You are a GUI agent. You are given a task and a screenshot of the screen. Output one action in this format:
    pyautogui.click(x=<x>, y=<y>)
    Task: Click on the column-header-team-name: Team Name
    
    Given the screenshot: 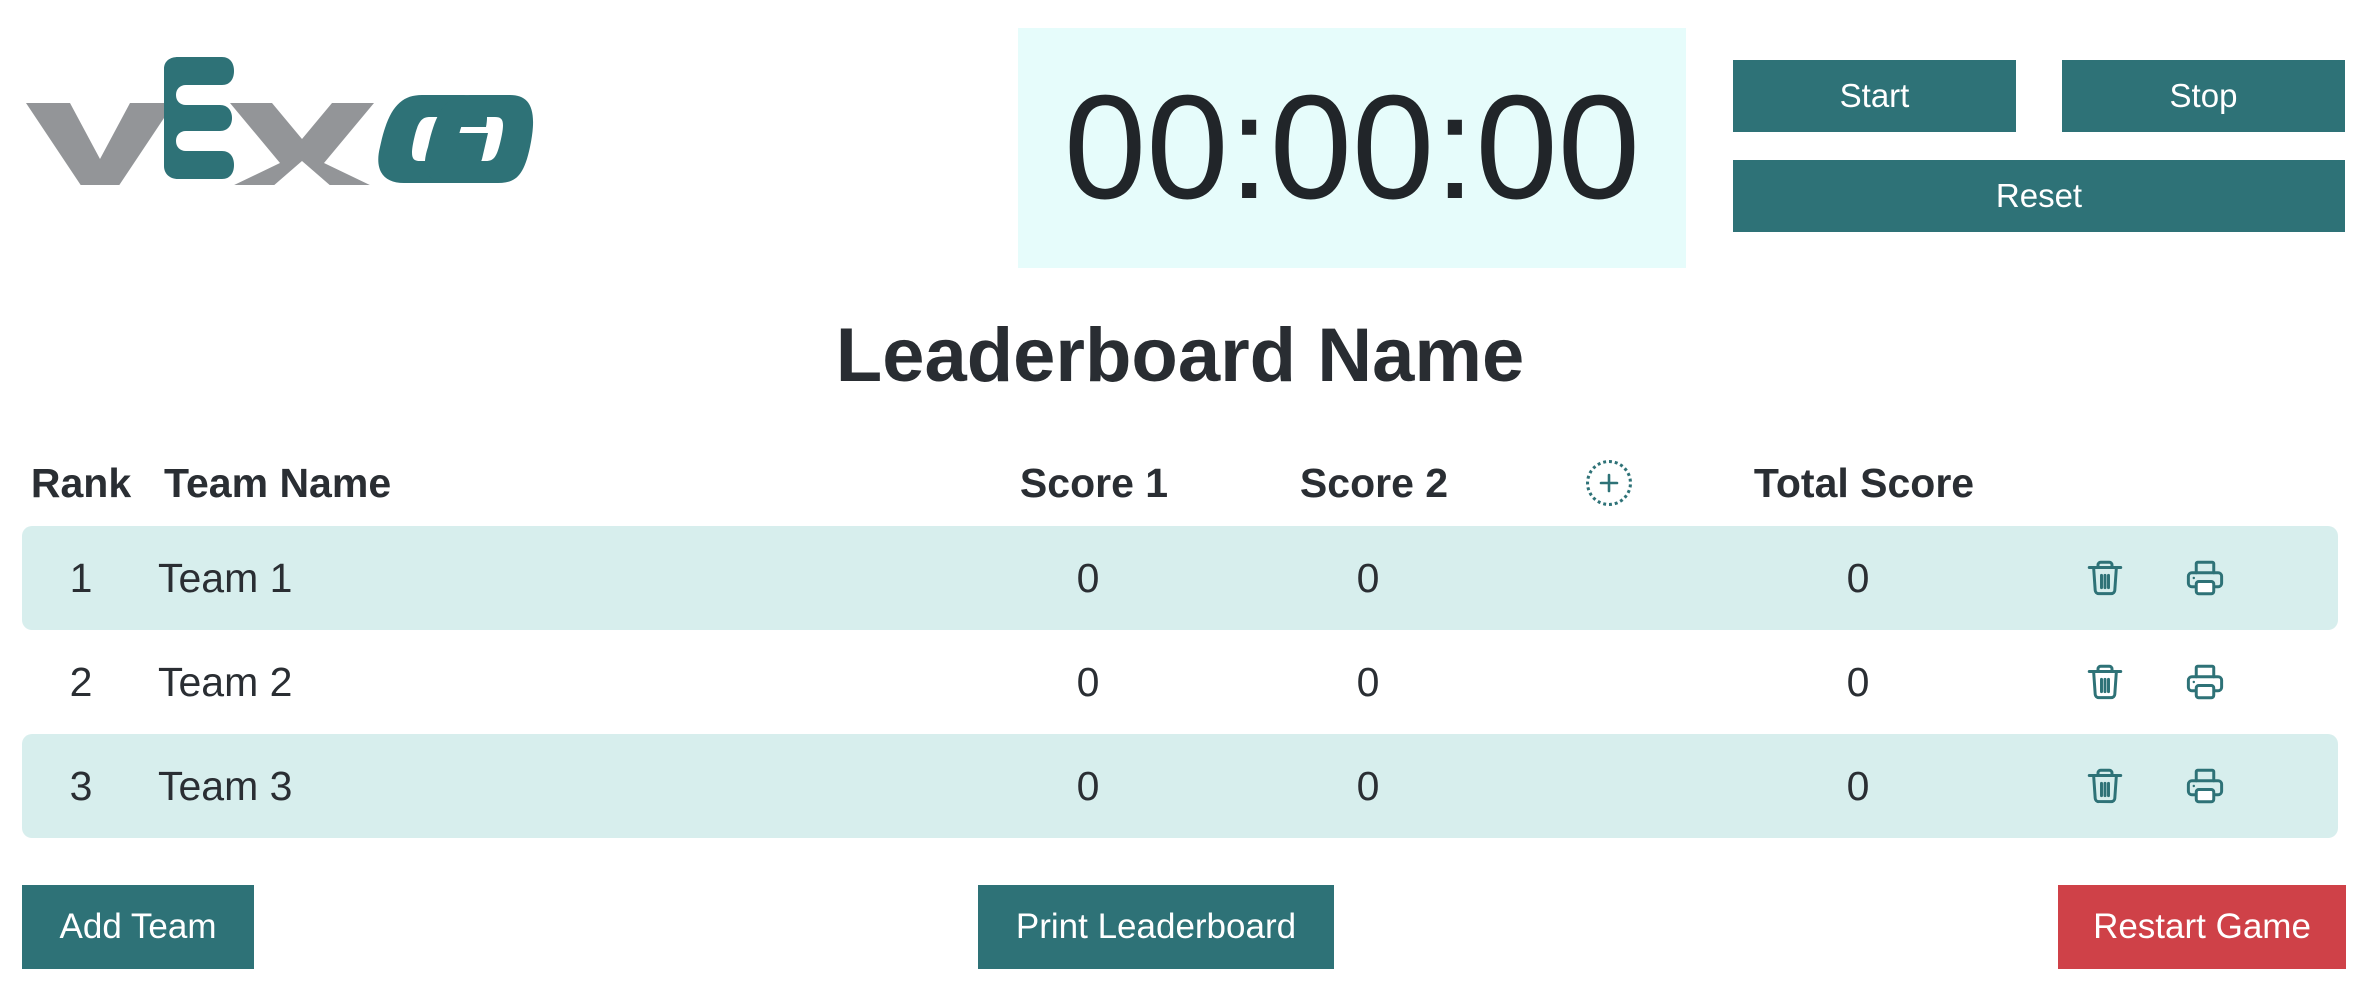 What is the action you would take?
    pyautogui.click(x=278, y=482)
    